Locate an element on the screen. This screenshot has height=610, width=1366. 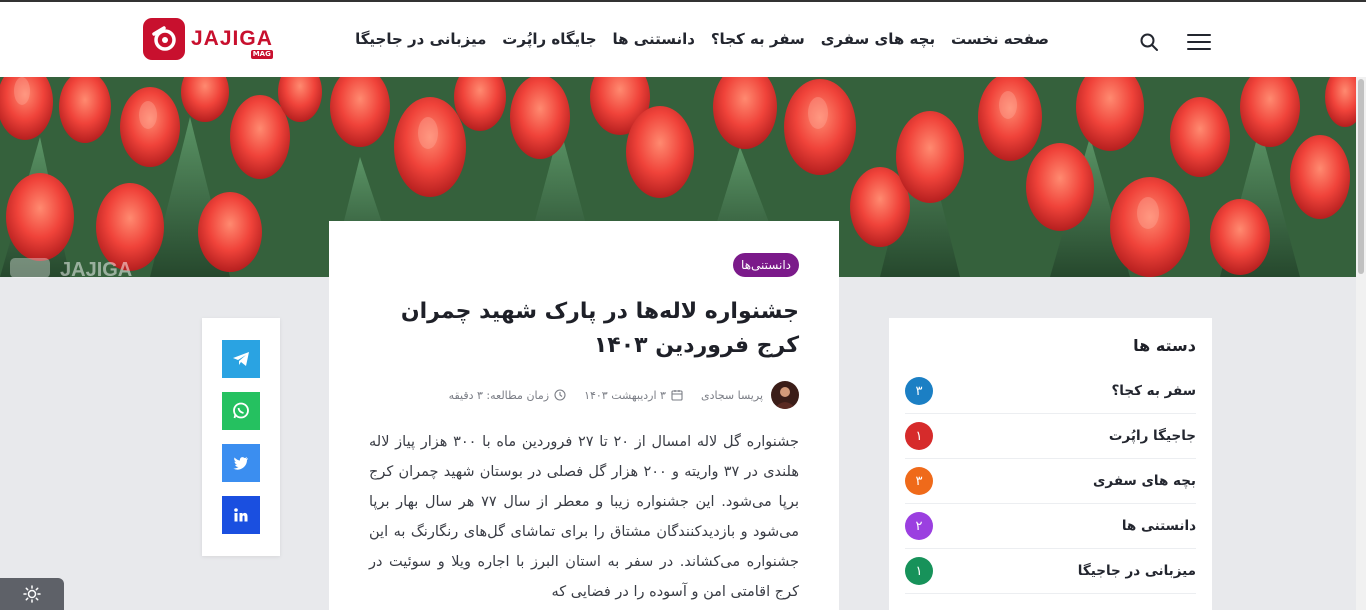
svg-text: JAJIGA is located at coordinates (96, 268).